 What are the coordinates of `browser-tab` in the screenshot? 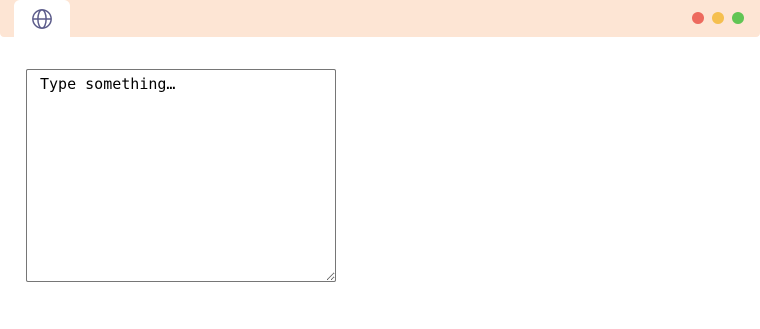 It's located at (42, 18).